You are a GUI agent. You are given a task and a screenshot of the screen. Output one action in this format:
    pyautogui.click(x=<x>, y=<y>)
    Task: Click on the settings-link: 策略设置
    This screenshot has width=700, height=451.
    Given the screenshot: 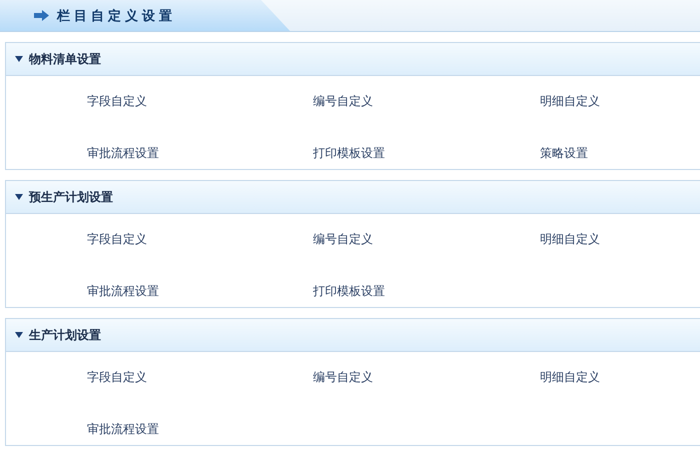 What is the action you would take?
    pyautogui.click(x=564, y=153)
    